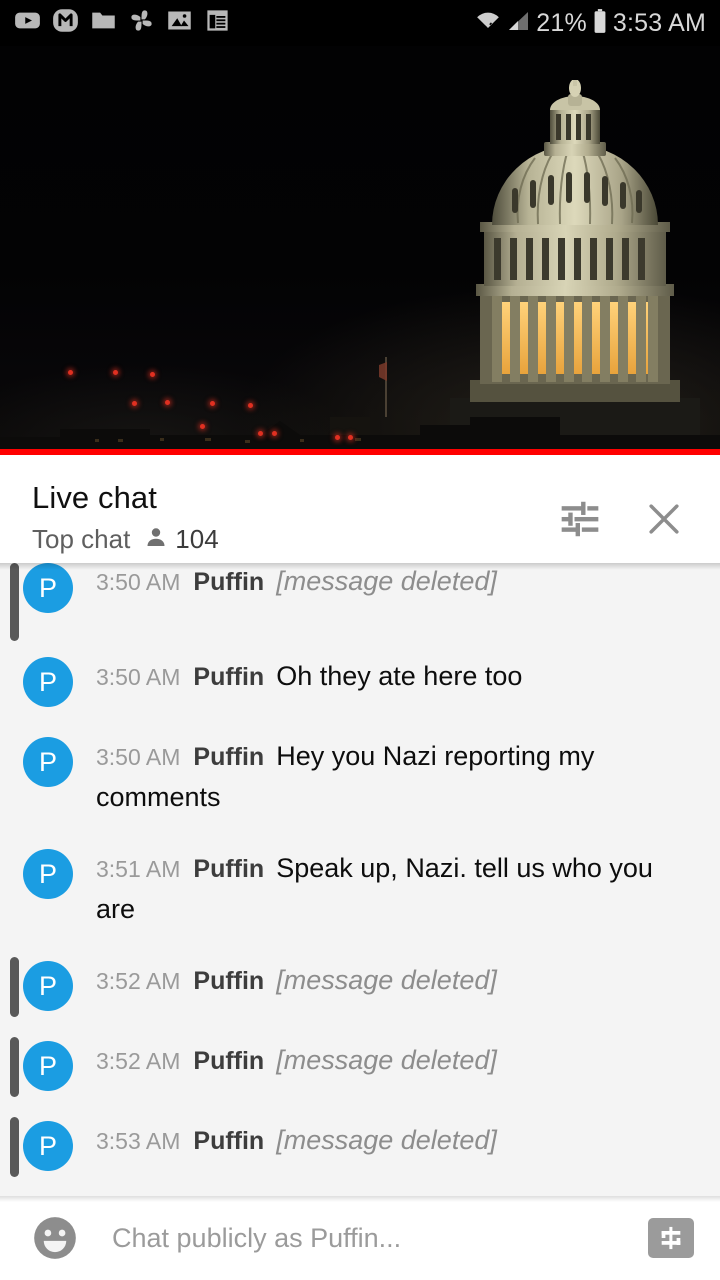 This screenshot has height=1280, width=720. Describe the element at coordinates (622, 521) in the screenshot. I see `live-chat-header-actions` at that location.